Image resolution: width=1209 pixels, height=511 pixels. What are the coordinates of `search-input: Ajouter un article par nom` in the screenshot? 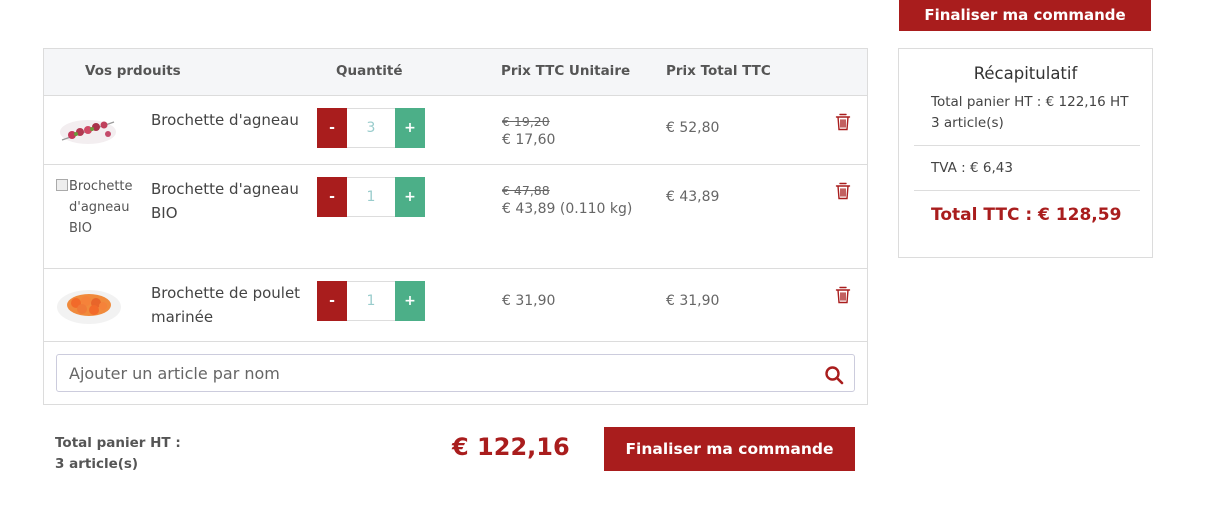 It's located at (174, 373).